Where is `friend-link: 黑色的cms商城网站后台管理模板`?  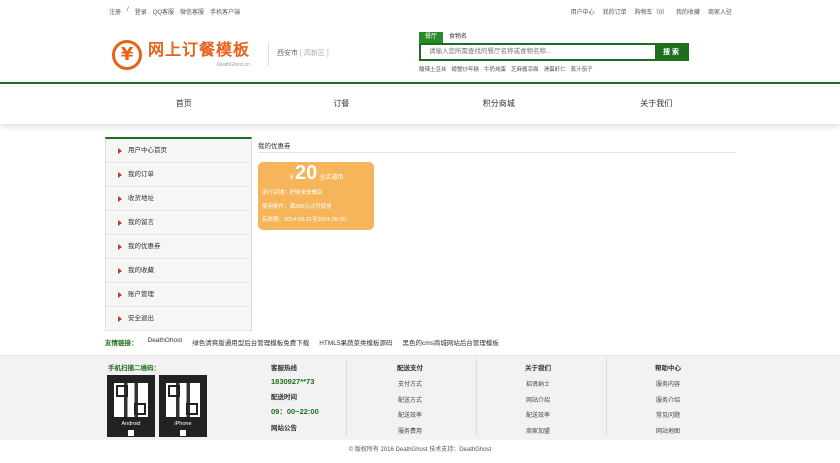 friend-link: 黑色的cms商城网站后台管理模板 is located at coordinates (451, 342).